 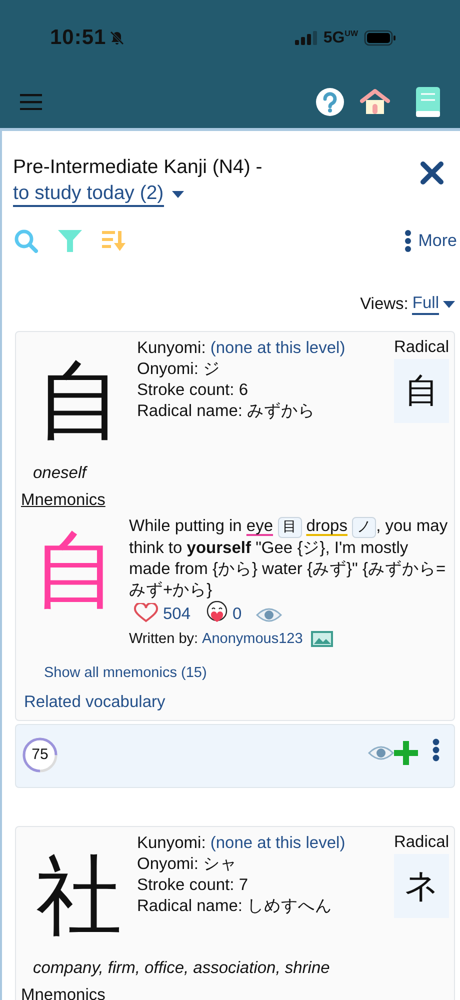 What do you see at coordinates (60, 473) in the screenshot?
I see `kanji-meaning: oneself` at bounding box center [60, 473].